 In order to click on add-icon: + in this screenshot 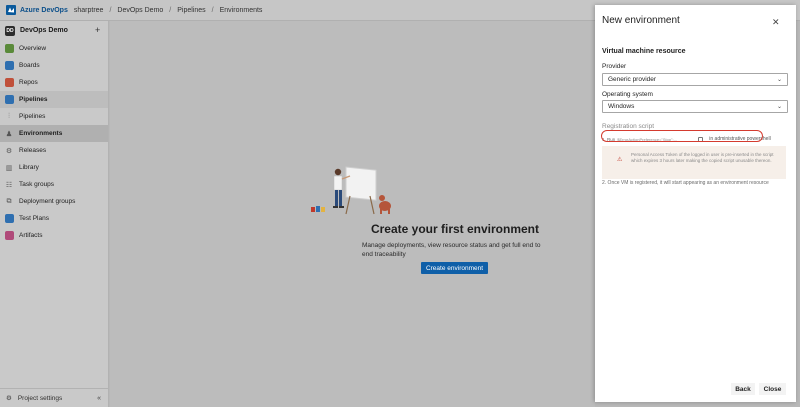, I will do `click(97, 30)`.